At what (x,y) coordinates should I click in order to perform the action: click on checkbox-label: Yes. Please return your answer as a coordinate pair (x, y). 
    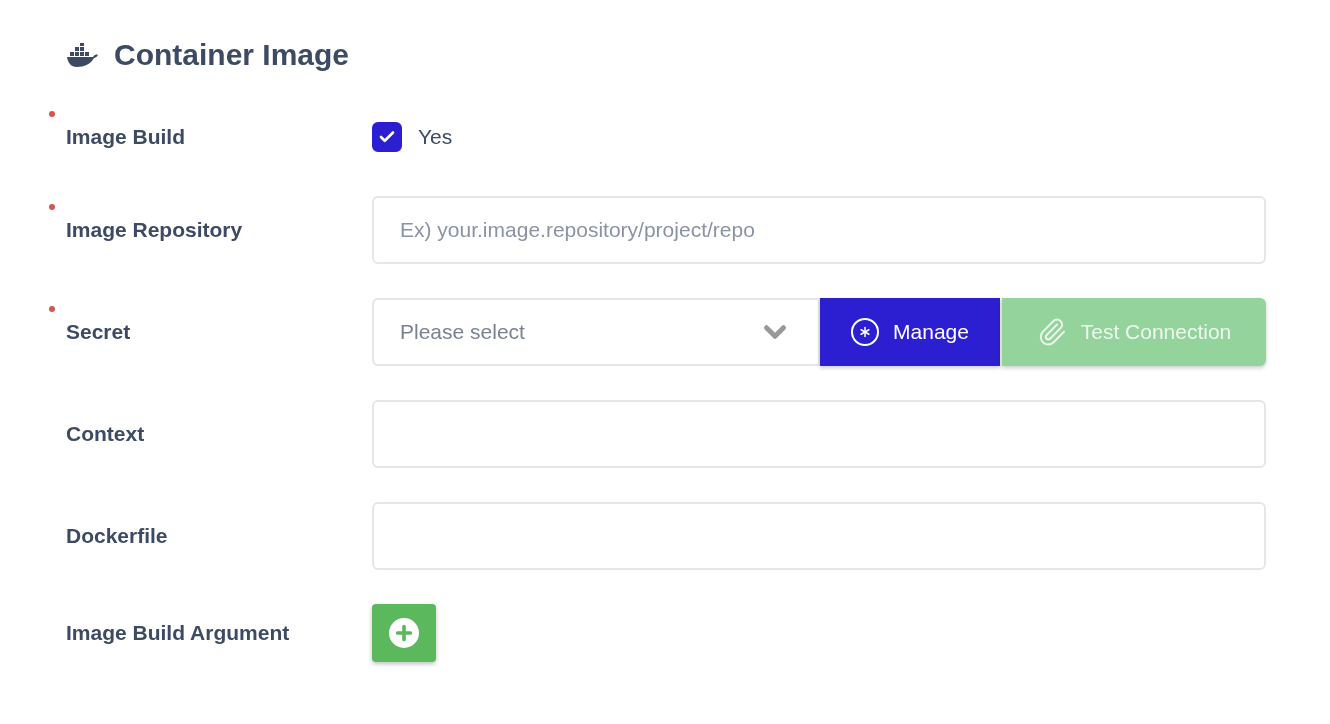
    Looking at the image, I should click on (435, 137).